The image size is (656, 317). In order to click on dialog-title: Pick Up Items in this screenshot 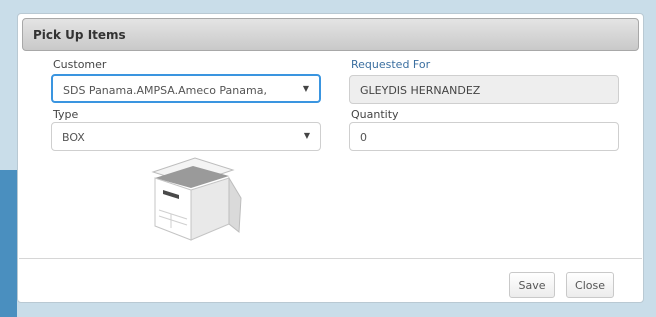, I will do `click(79, 35)`.